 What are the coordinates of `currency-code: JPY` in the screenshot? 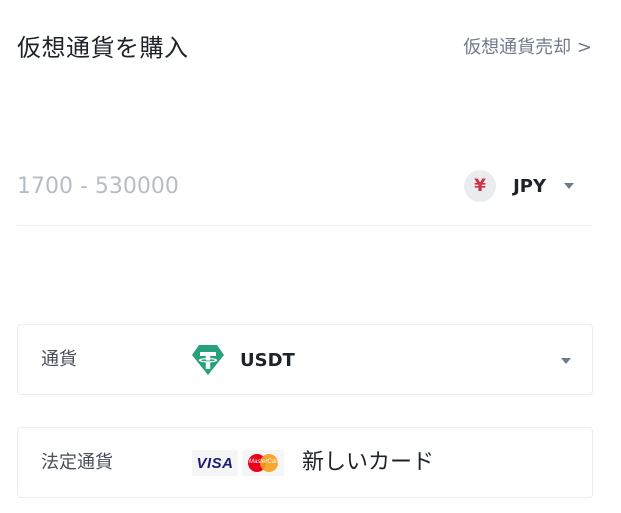 It's located at (529, 186).